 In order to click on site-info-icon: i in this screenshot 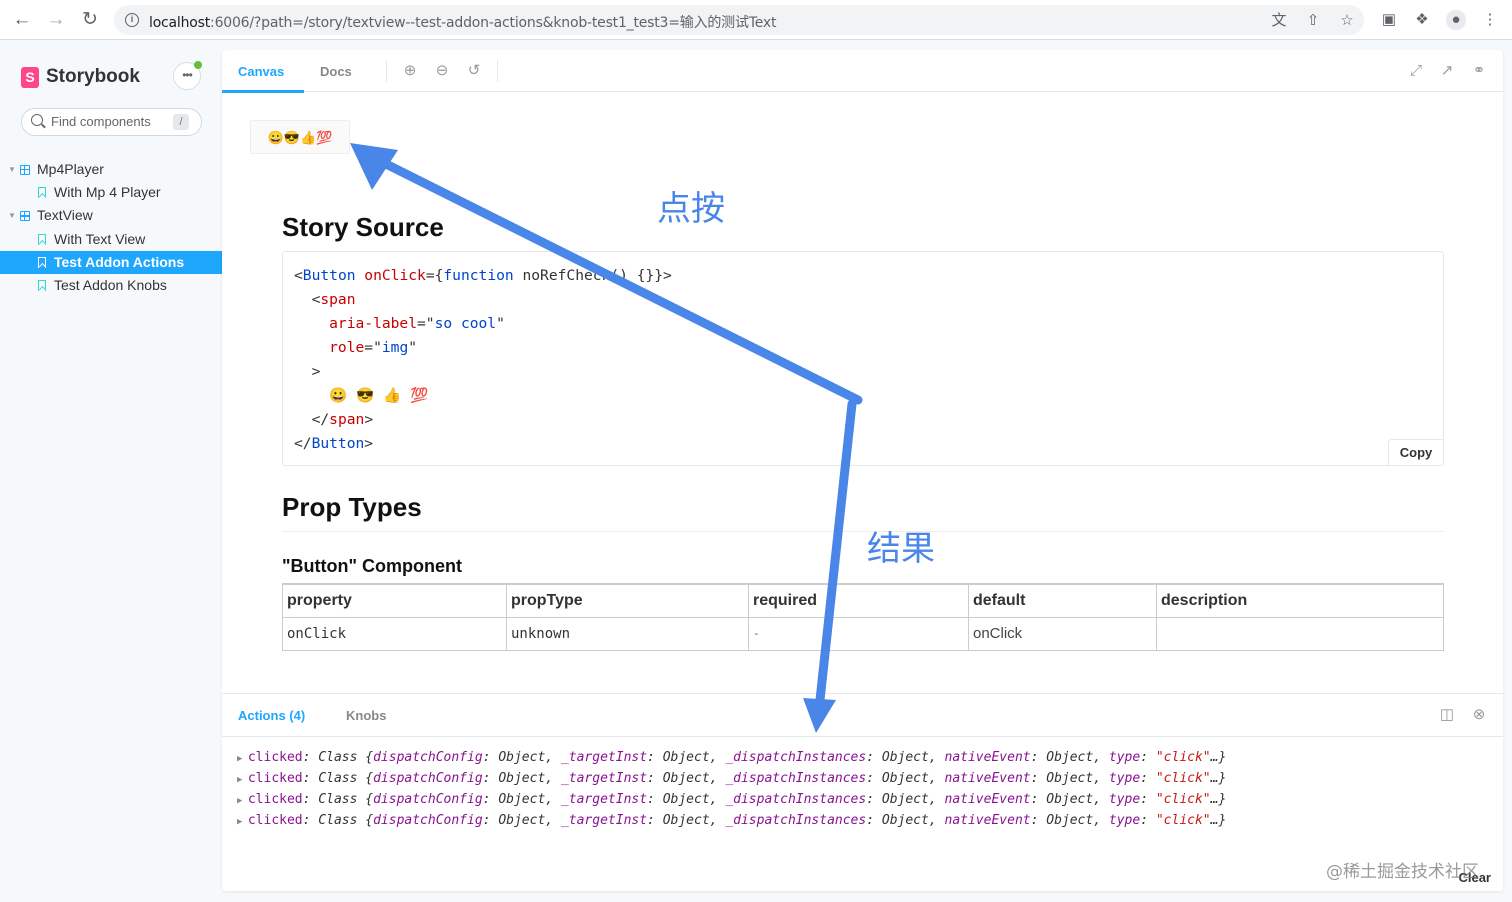, I will do `click(132, 20)`.